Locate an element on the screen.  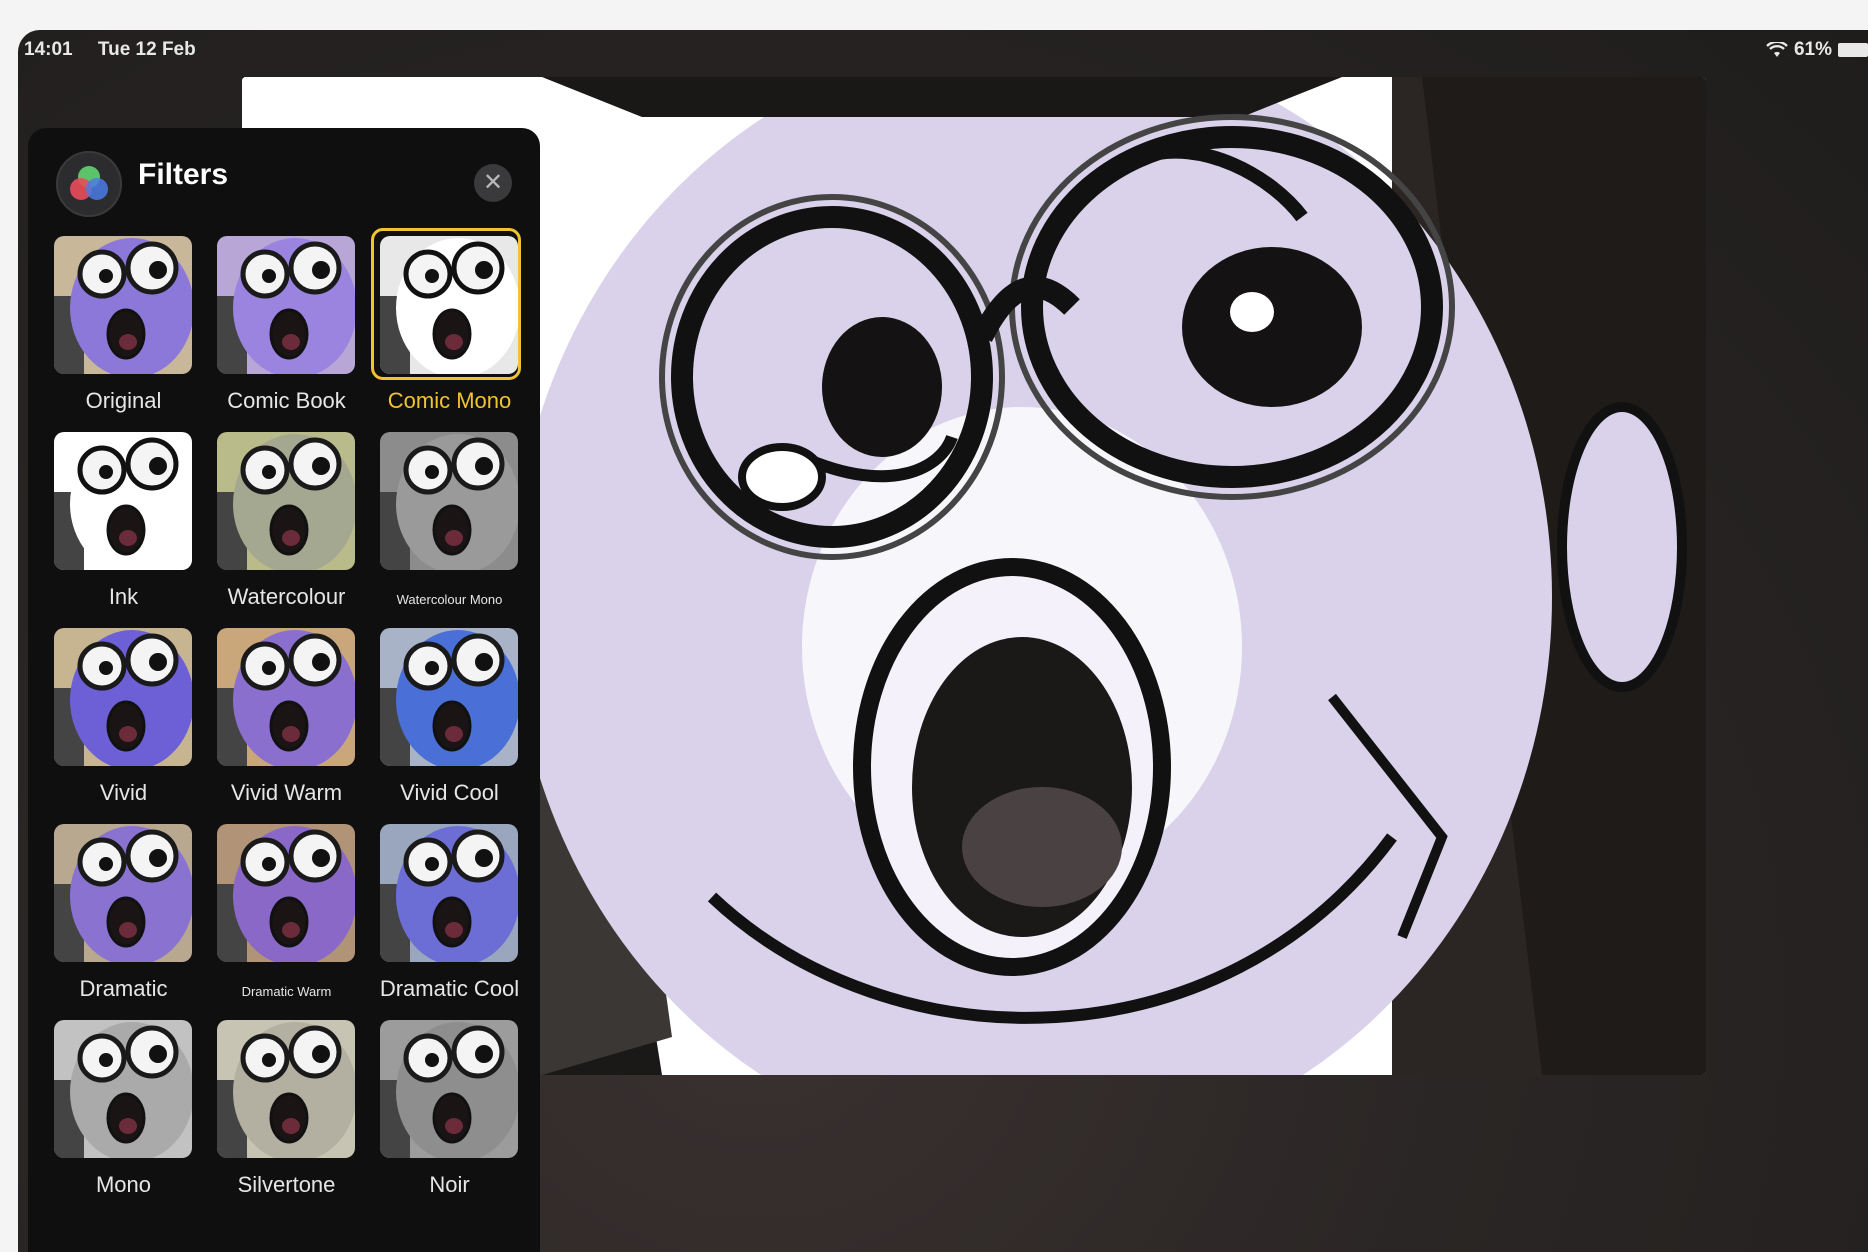
filter-option: Mono is located at coordinates (123, 1118).